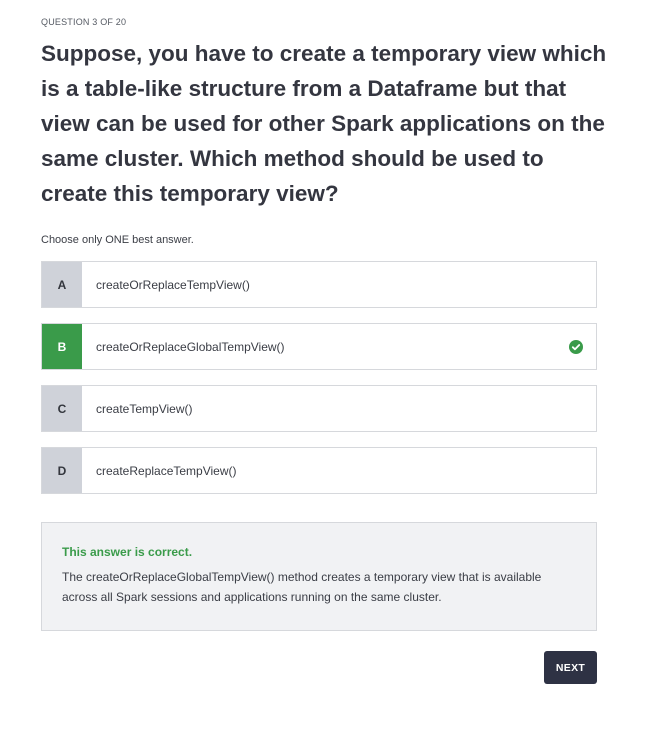 This screenshot has width=661, height=746. Describe the element at coordinates (62, 408) in the screenshot. I see `option-letter: C` at that location.